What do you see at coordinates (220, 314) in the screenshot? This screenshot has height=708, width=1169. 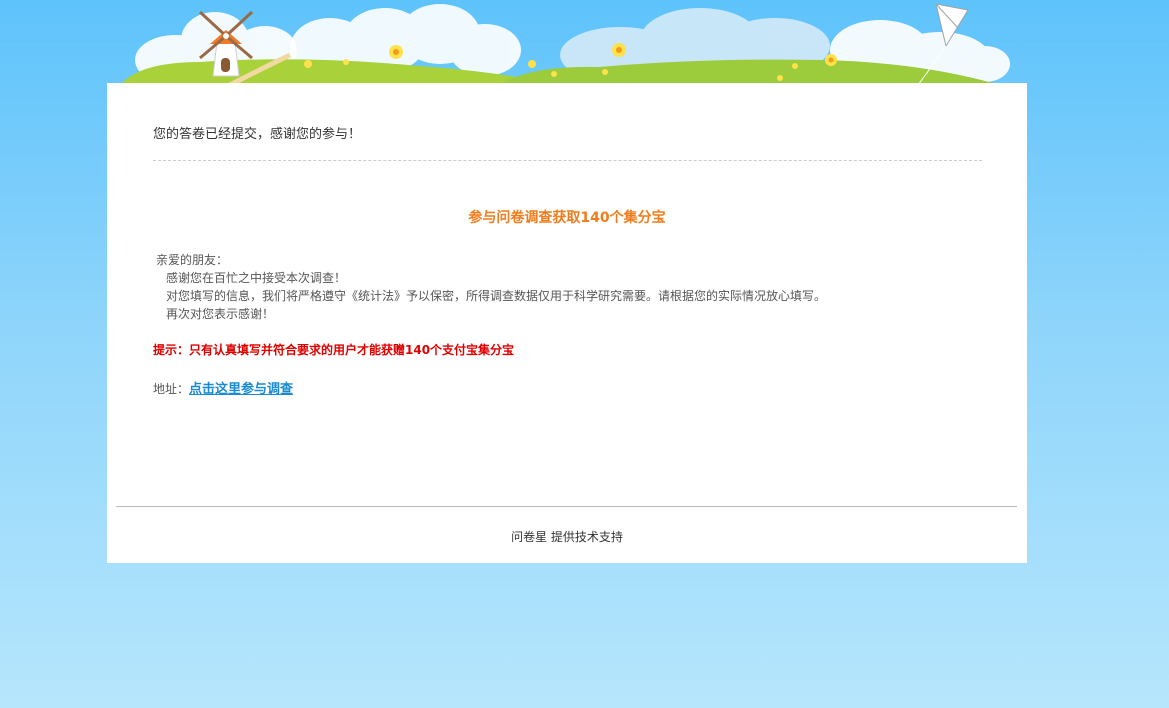 I see `intro-line: 再次对您表示感谢！` at bounding box center [220, 314].